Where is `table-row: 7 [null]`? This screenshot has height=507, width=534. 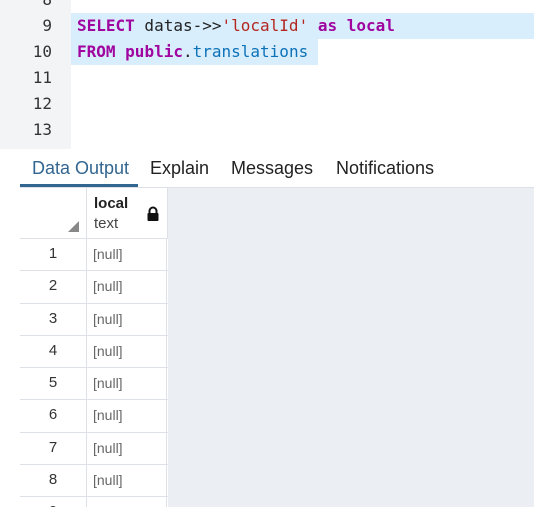 table-row: 7 [null] is located at coordinates (94, 449).